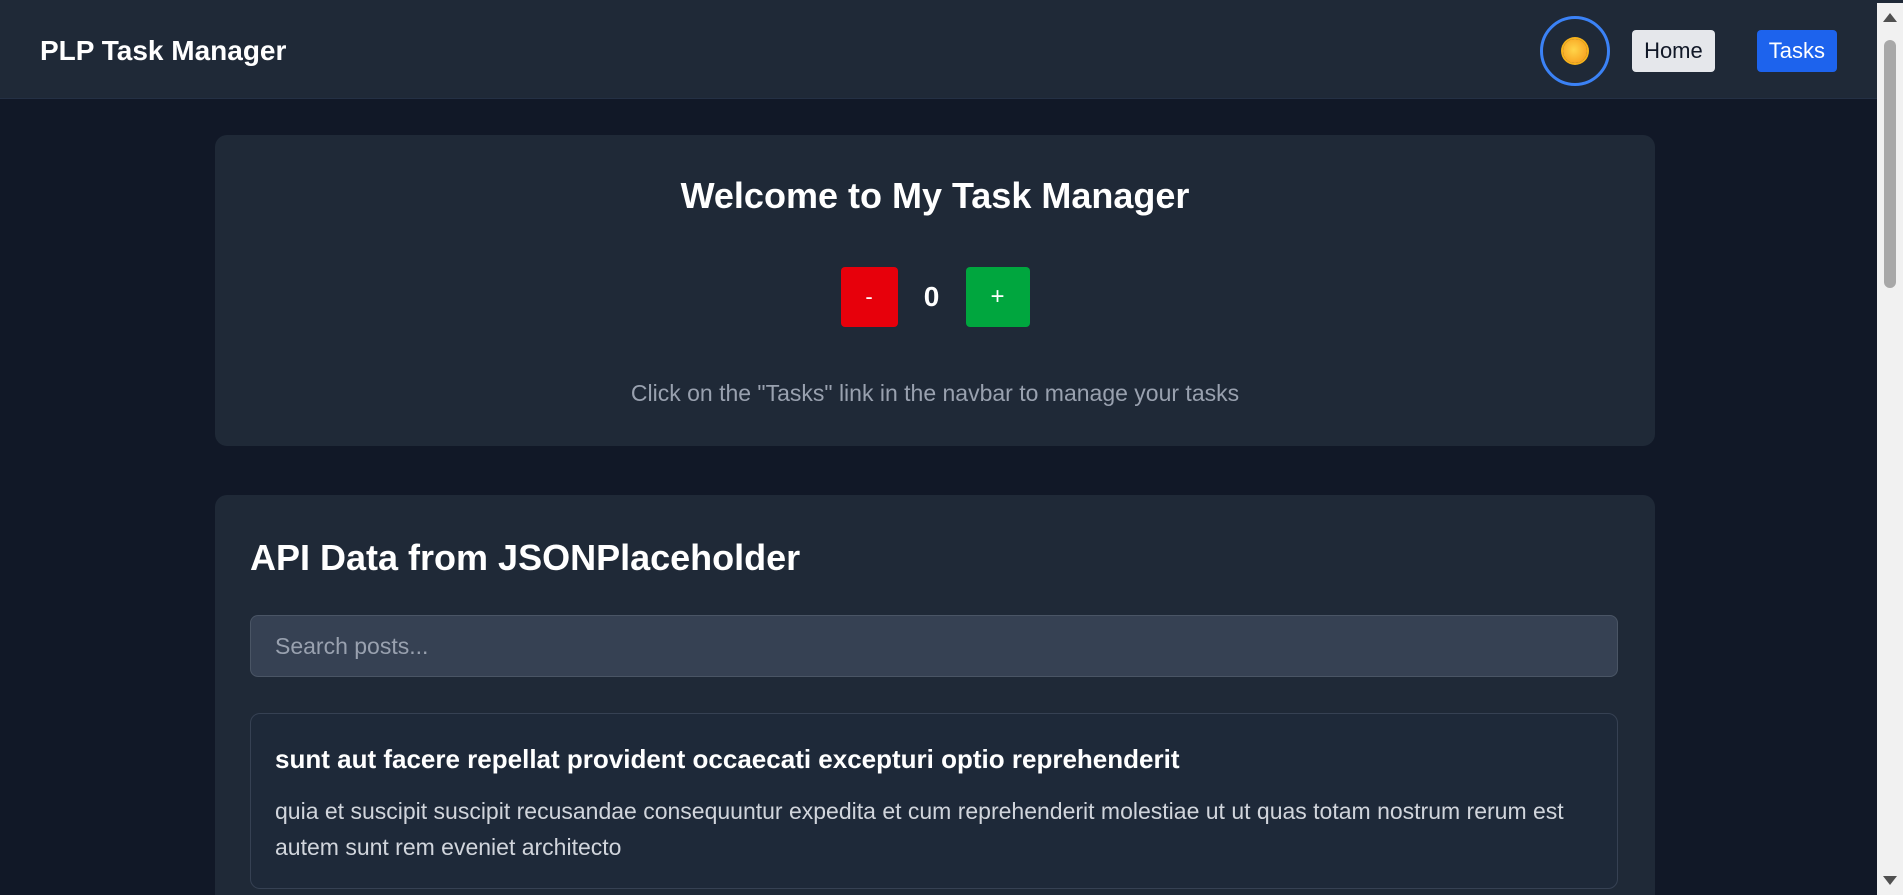 Image resolution: width=1903 pixels, height=895 pixels. I want to click on decrement-button: -, so click(869, 297).